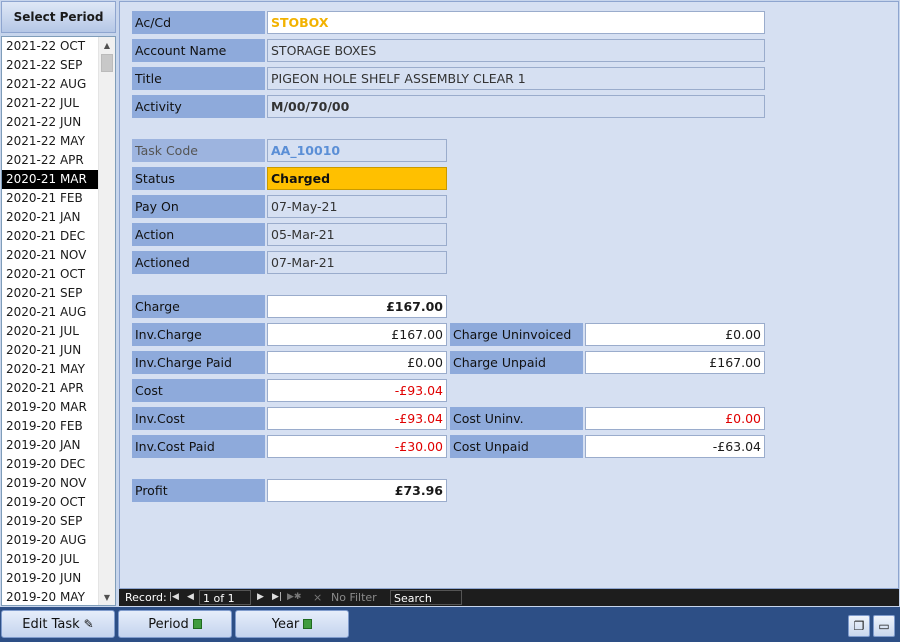 The image size is (900, 642). What do you see at coordinates (50, 103) in the screenshot?
I see `period-list-item: 2021-22 JUL` at bounding box center [50, 103].